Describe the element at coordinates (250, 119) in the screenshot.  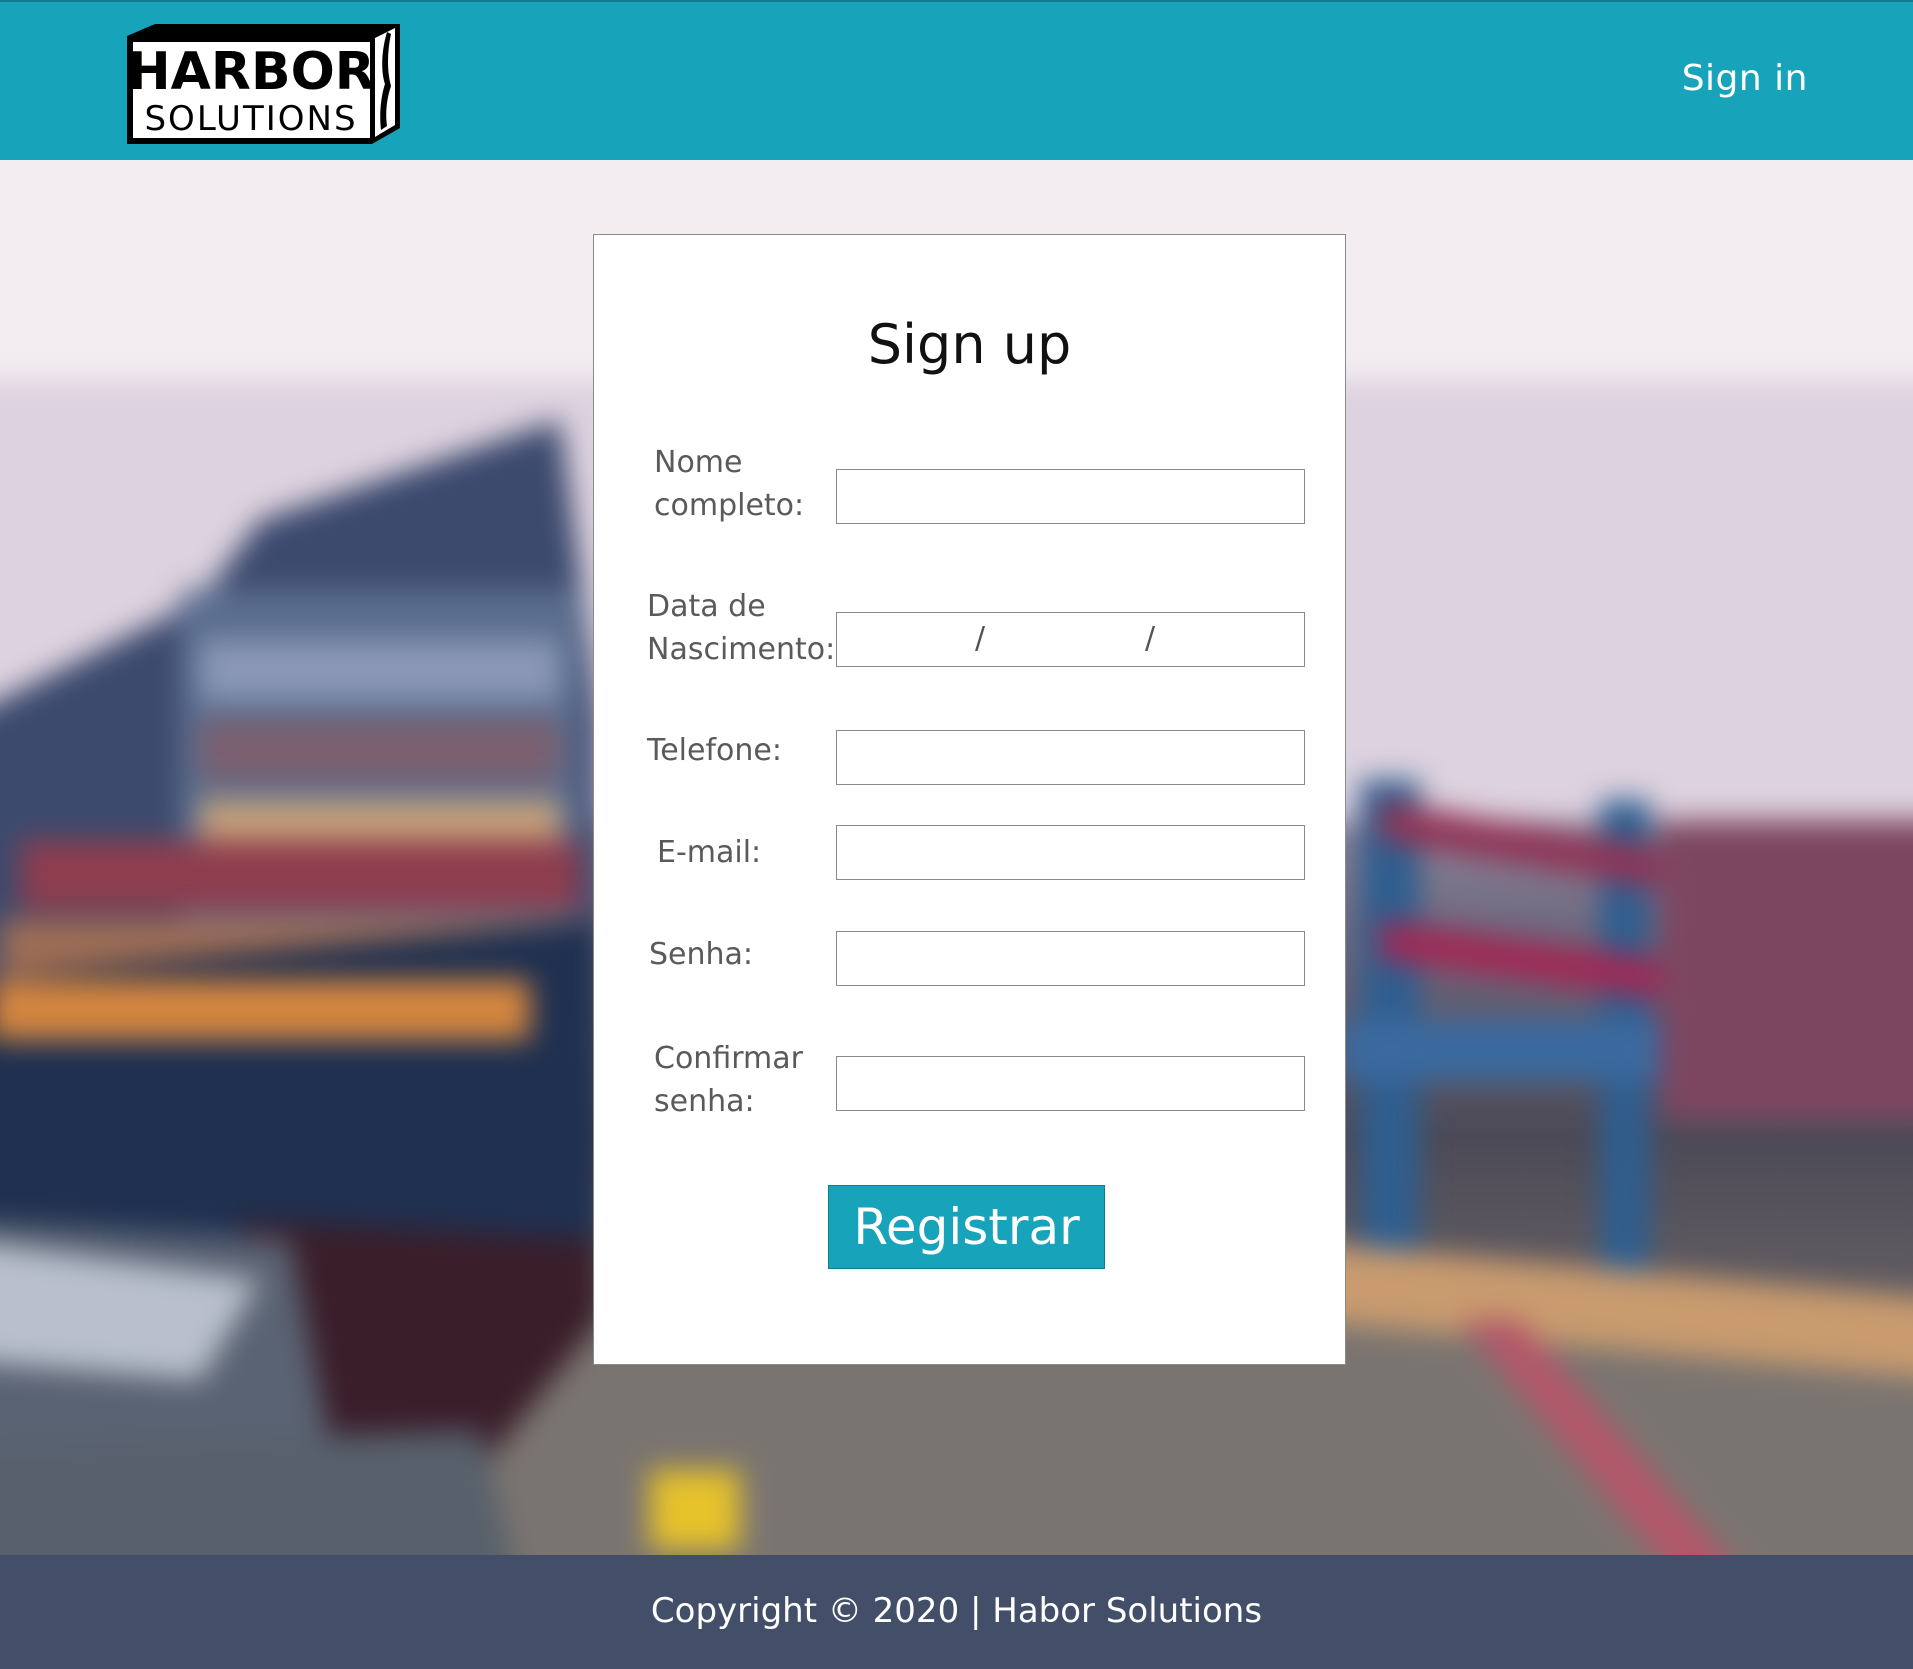
I see `logo-text-line2: SOLUTIONS` at that location.